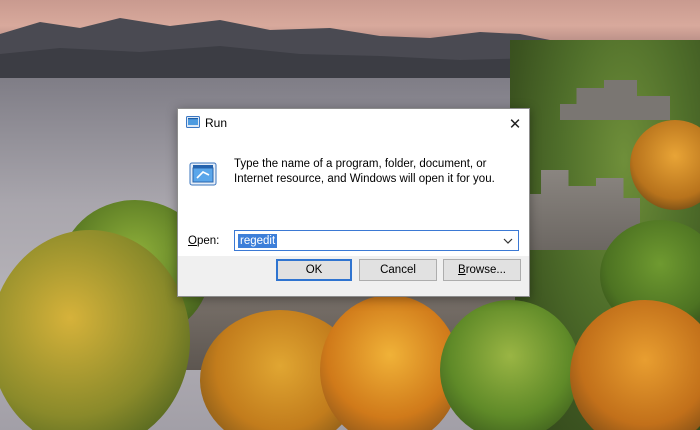 The image size is (700, 430). I want to click on close-button: ✕, so click(515, 123).